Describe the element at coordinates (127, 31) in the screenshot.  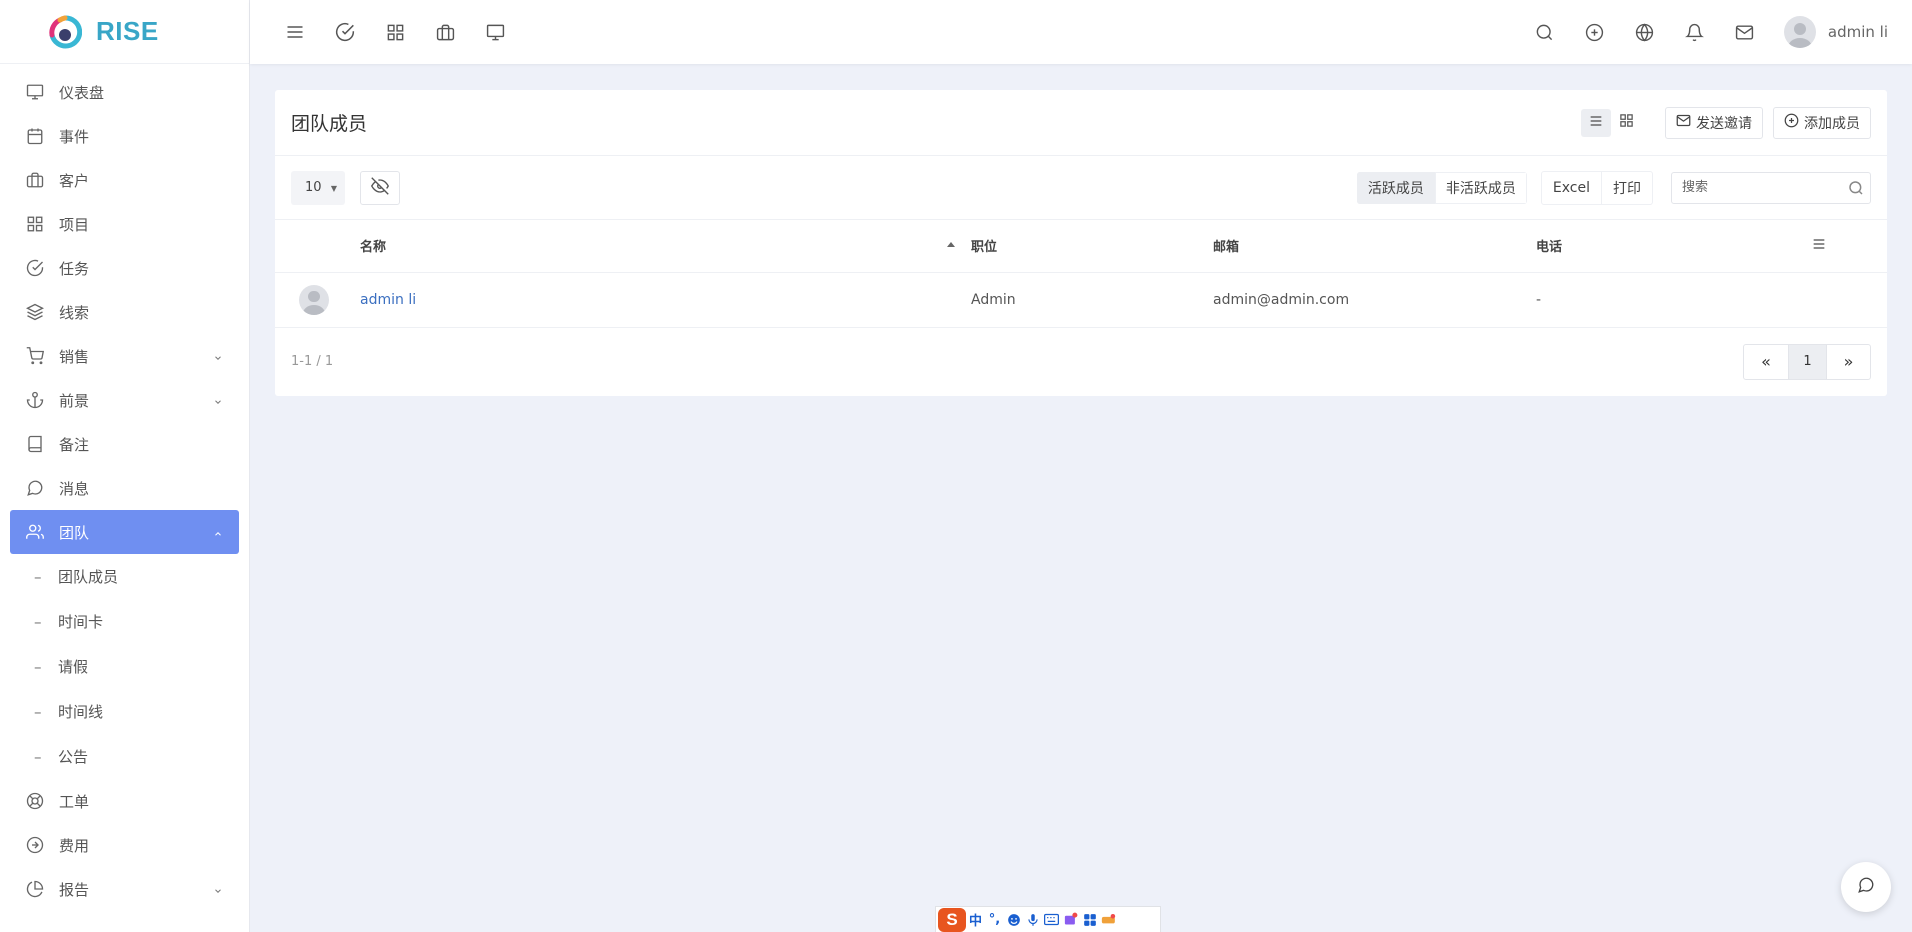
I see `brand-name: RISE` at that location.